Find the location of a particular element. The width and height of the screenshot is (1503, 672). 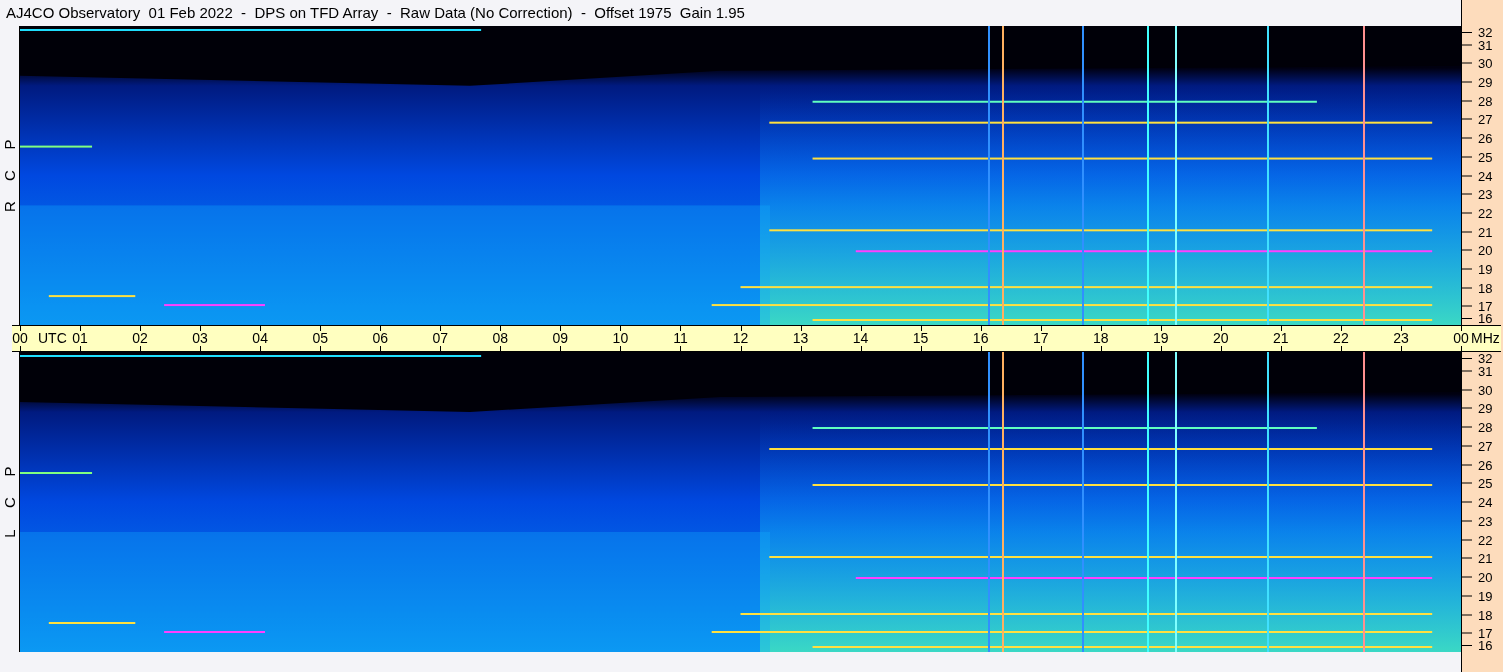

hour-label: 23 is located at coordinates (1401, 338).